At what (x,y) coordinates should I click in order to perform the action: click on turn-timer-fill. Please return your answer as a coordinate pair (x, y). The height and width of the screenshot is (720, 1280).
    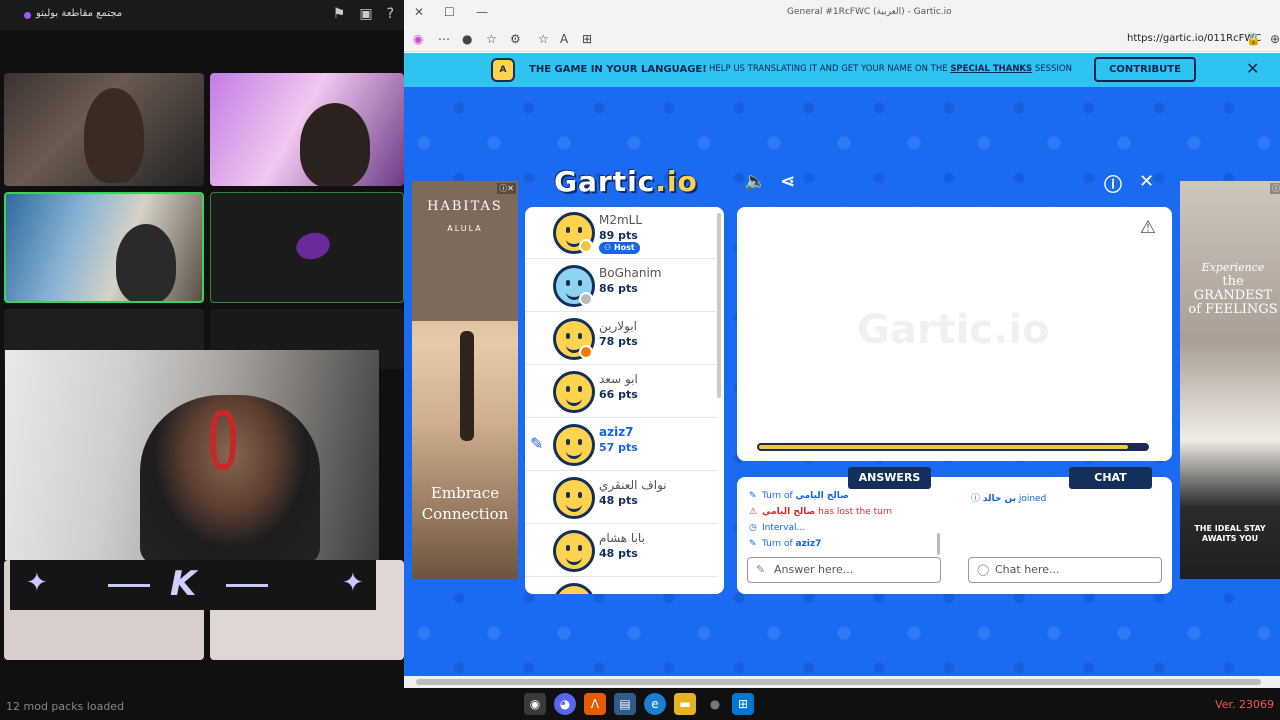
    Looking at the image, I should click on (943, 447).